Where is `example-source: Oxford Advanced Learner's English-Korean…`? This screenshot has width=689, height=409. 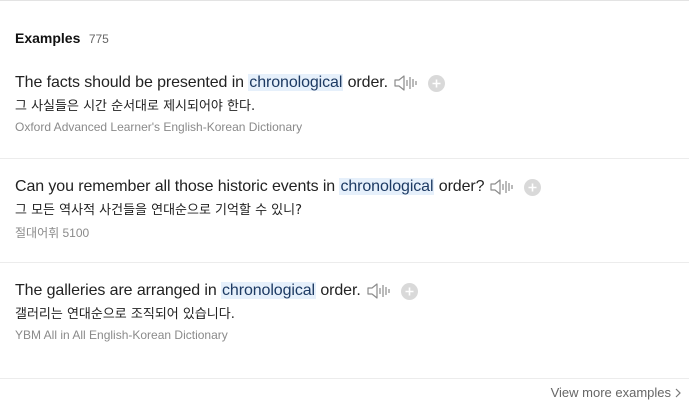
example-source: Oxford Advanced Learner's English-Korean… is located at coordinates (159, 127).